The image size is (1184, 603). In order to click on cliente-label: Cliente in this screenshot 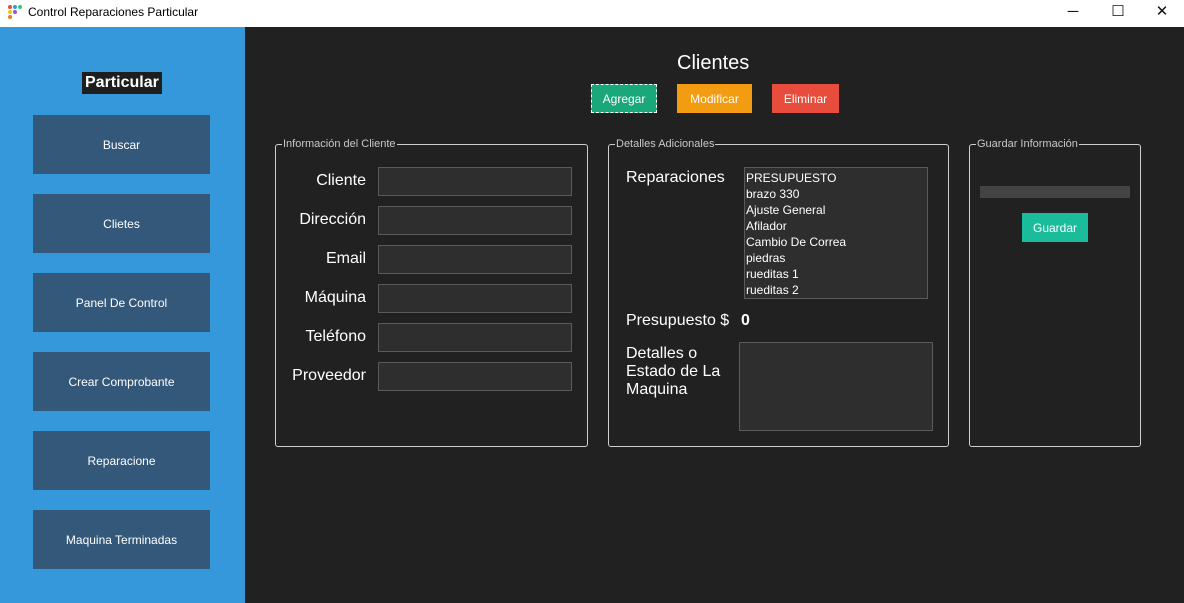, I will do `click(341, 180)`.